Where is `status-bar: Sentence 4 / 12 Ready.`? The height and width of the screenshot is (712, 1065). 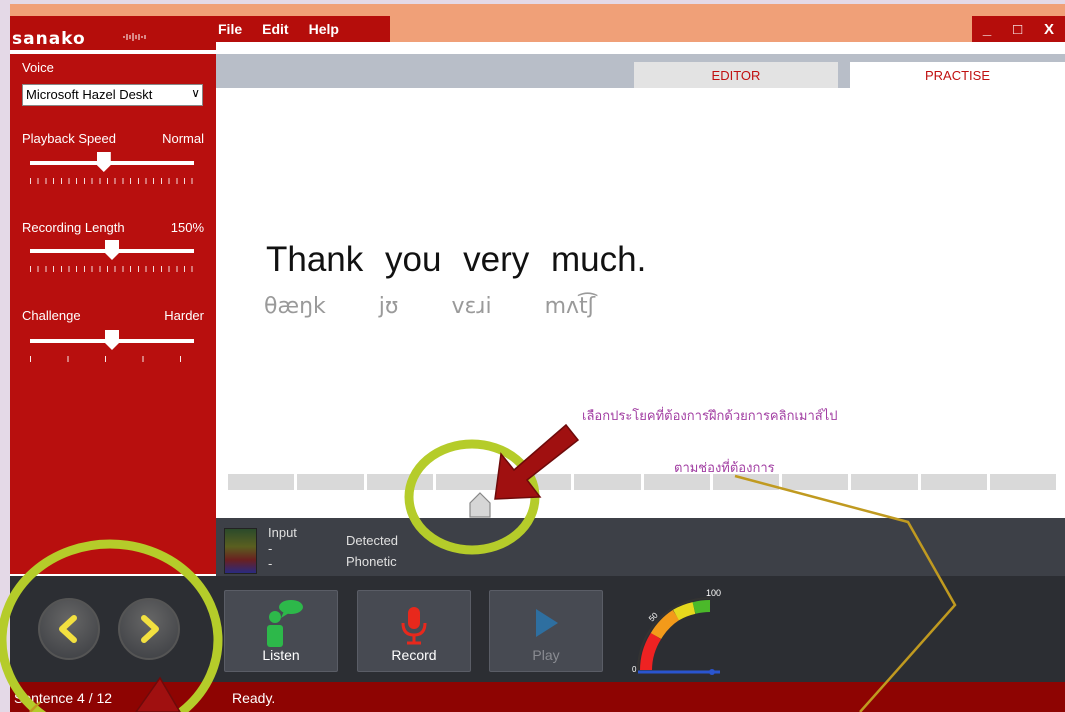
status-bar: Sentence 4 / 12 Ready. is located at coordinates (537, 697).